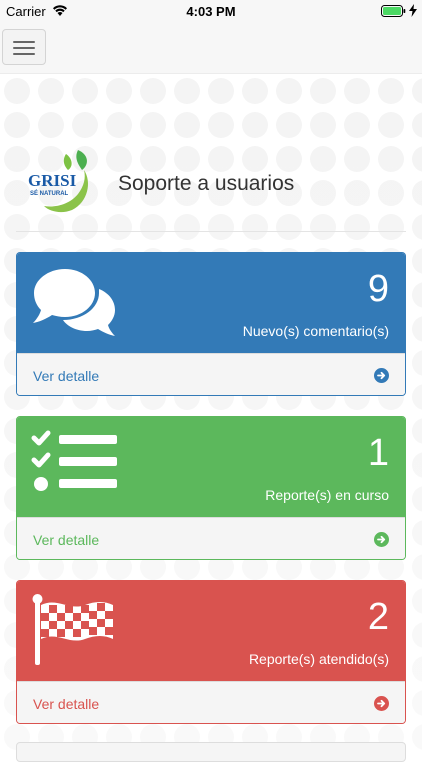 The height and width of the screenshot is (762, 422). What do you see at coordinates (378, 289) in the screenshot?
I see `comments-count: 9` at bounding box center [378, 289].